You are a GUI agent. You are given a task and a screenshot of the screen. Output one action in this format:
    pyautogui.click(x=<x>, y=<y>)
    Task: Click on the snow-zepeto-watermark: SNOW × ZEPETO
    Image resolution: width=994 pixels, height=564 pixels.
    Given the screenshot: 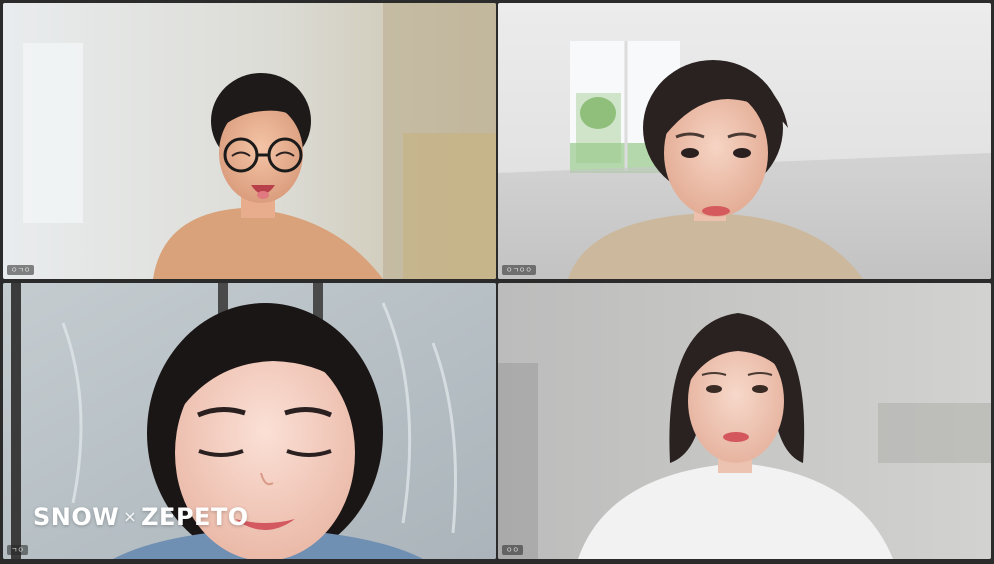 What is the action you would take?
    pyautogui.click(x=141, y=517)
    